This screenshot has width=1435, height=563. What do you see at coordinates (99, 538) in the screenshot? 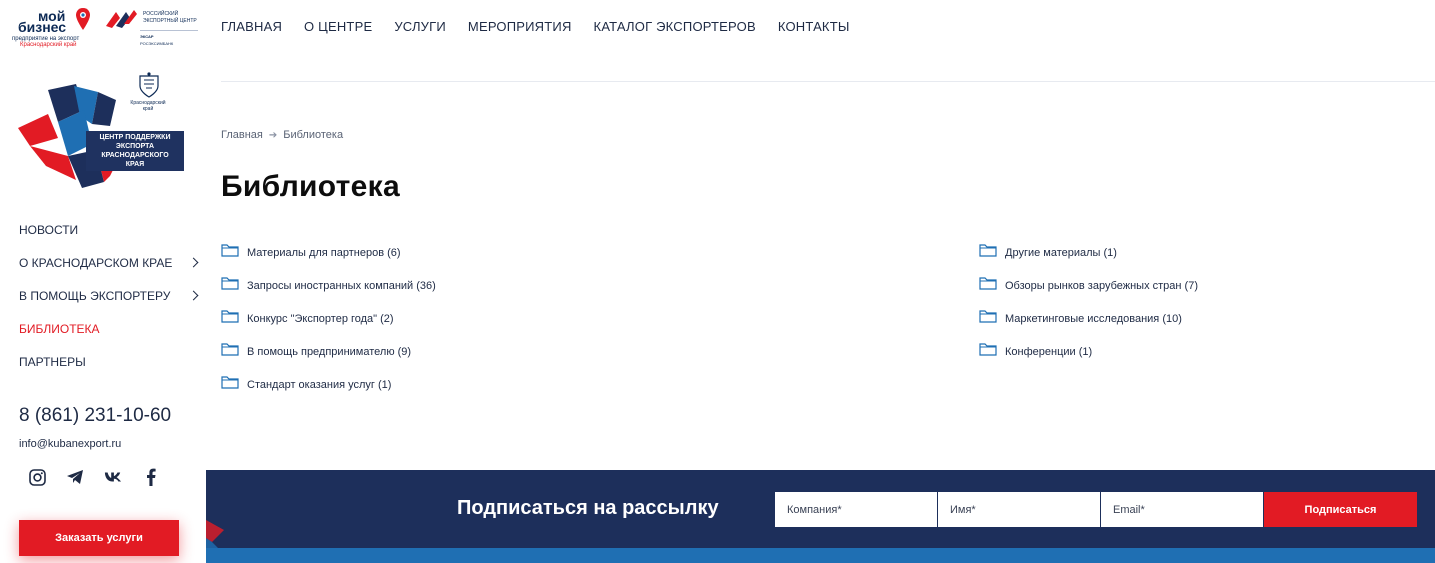
I see `order-services-button: Заказать услуги` at bounding box center [99, 538].